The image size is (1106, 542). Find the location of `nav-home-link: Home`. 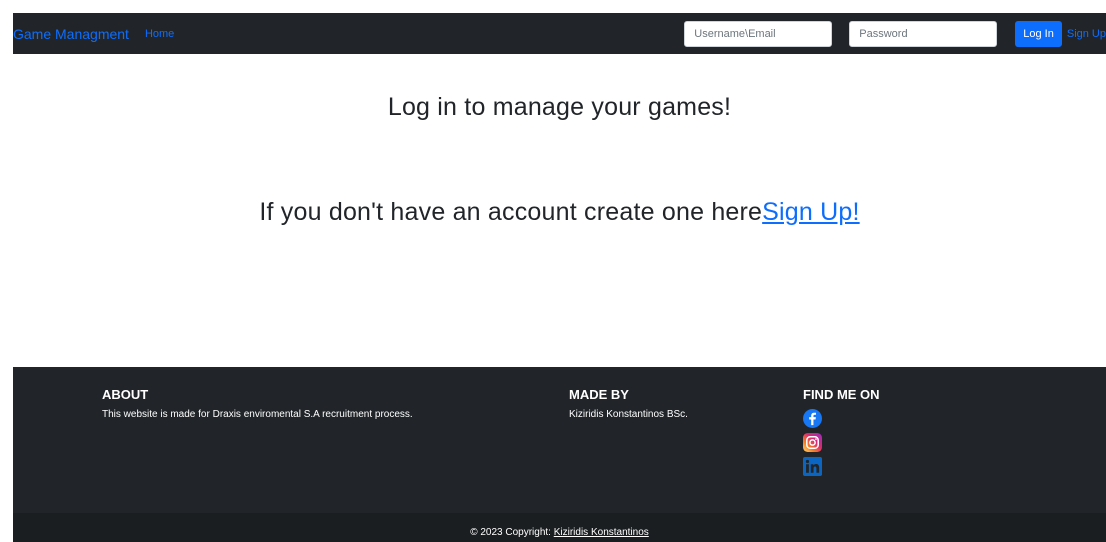

nav-home-link: Home is located at coordinates (159, 34).